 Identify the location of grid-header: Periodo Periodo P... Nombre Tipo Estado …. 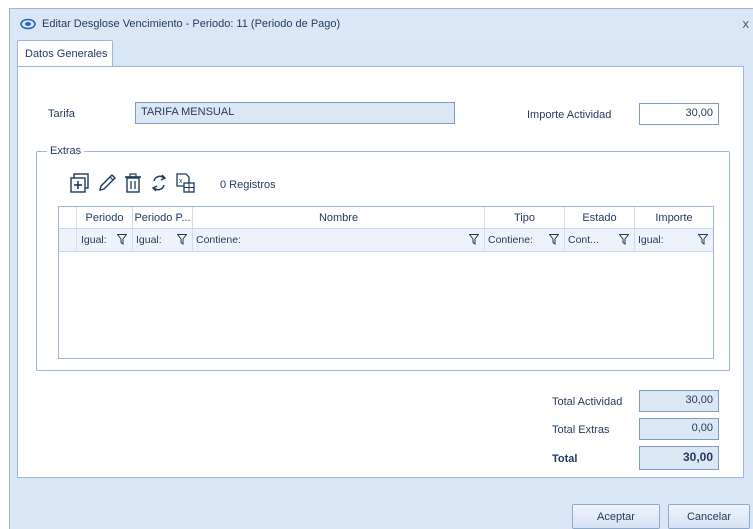
(386, 218).